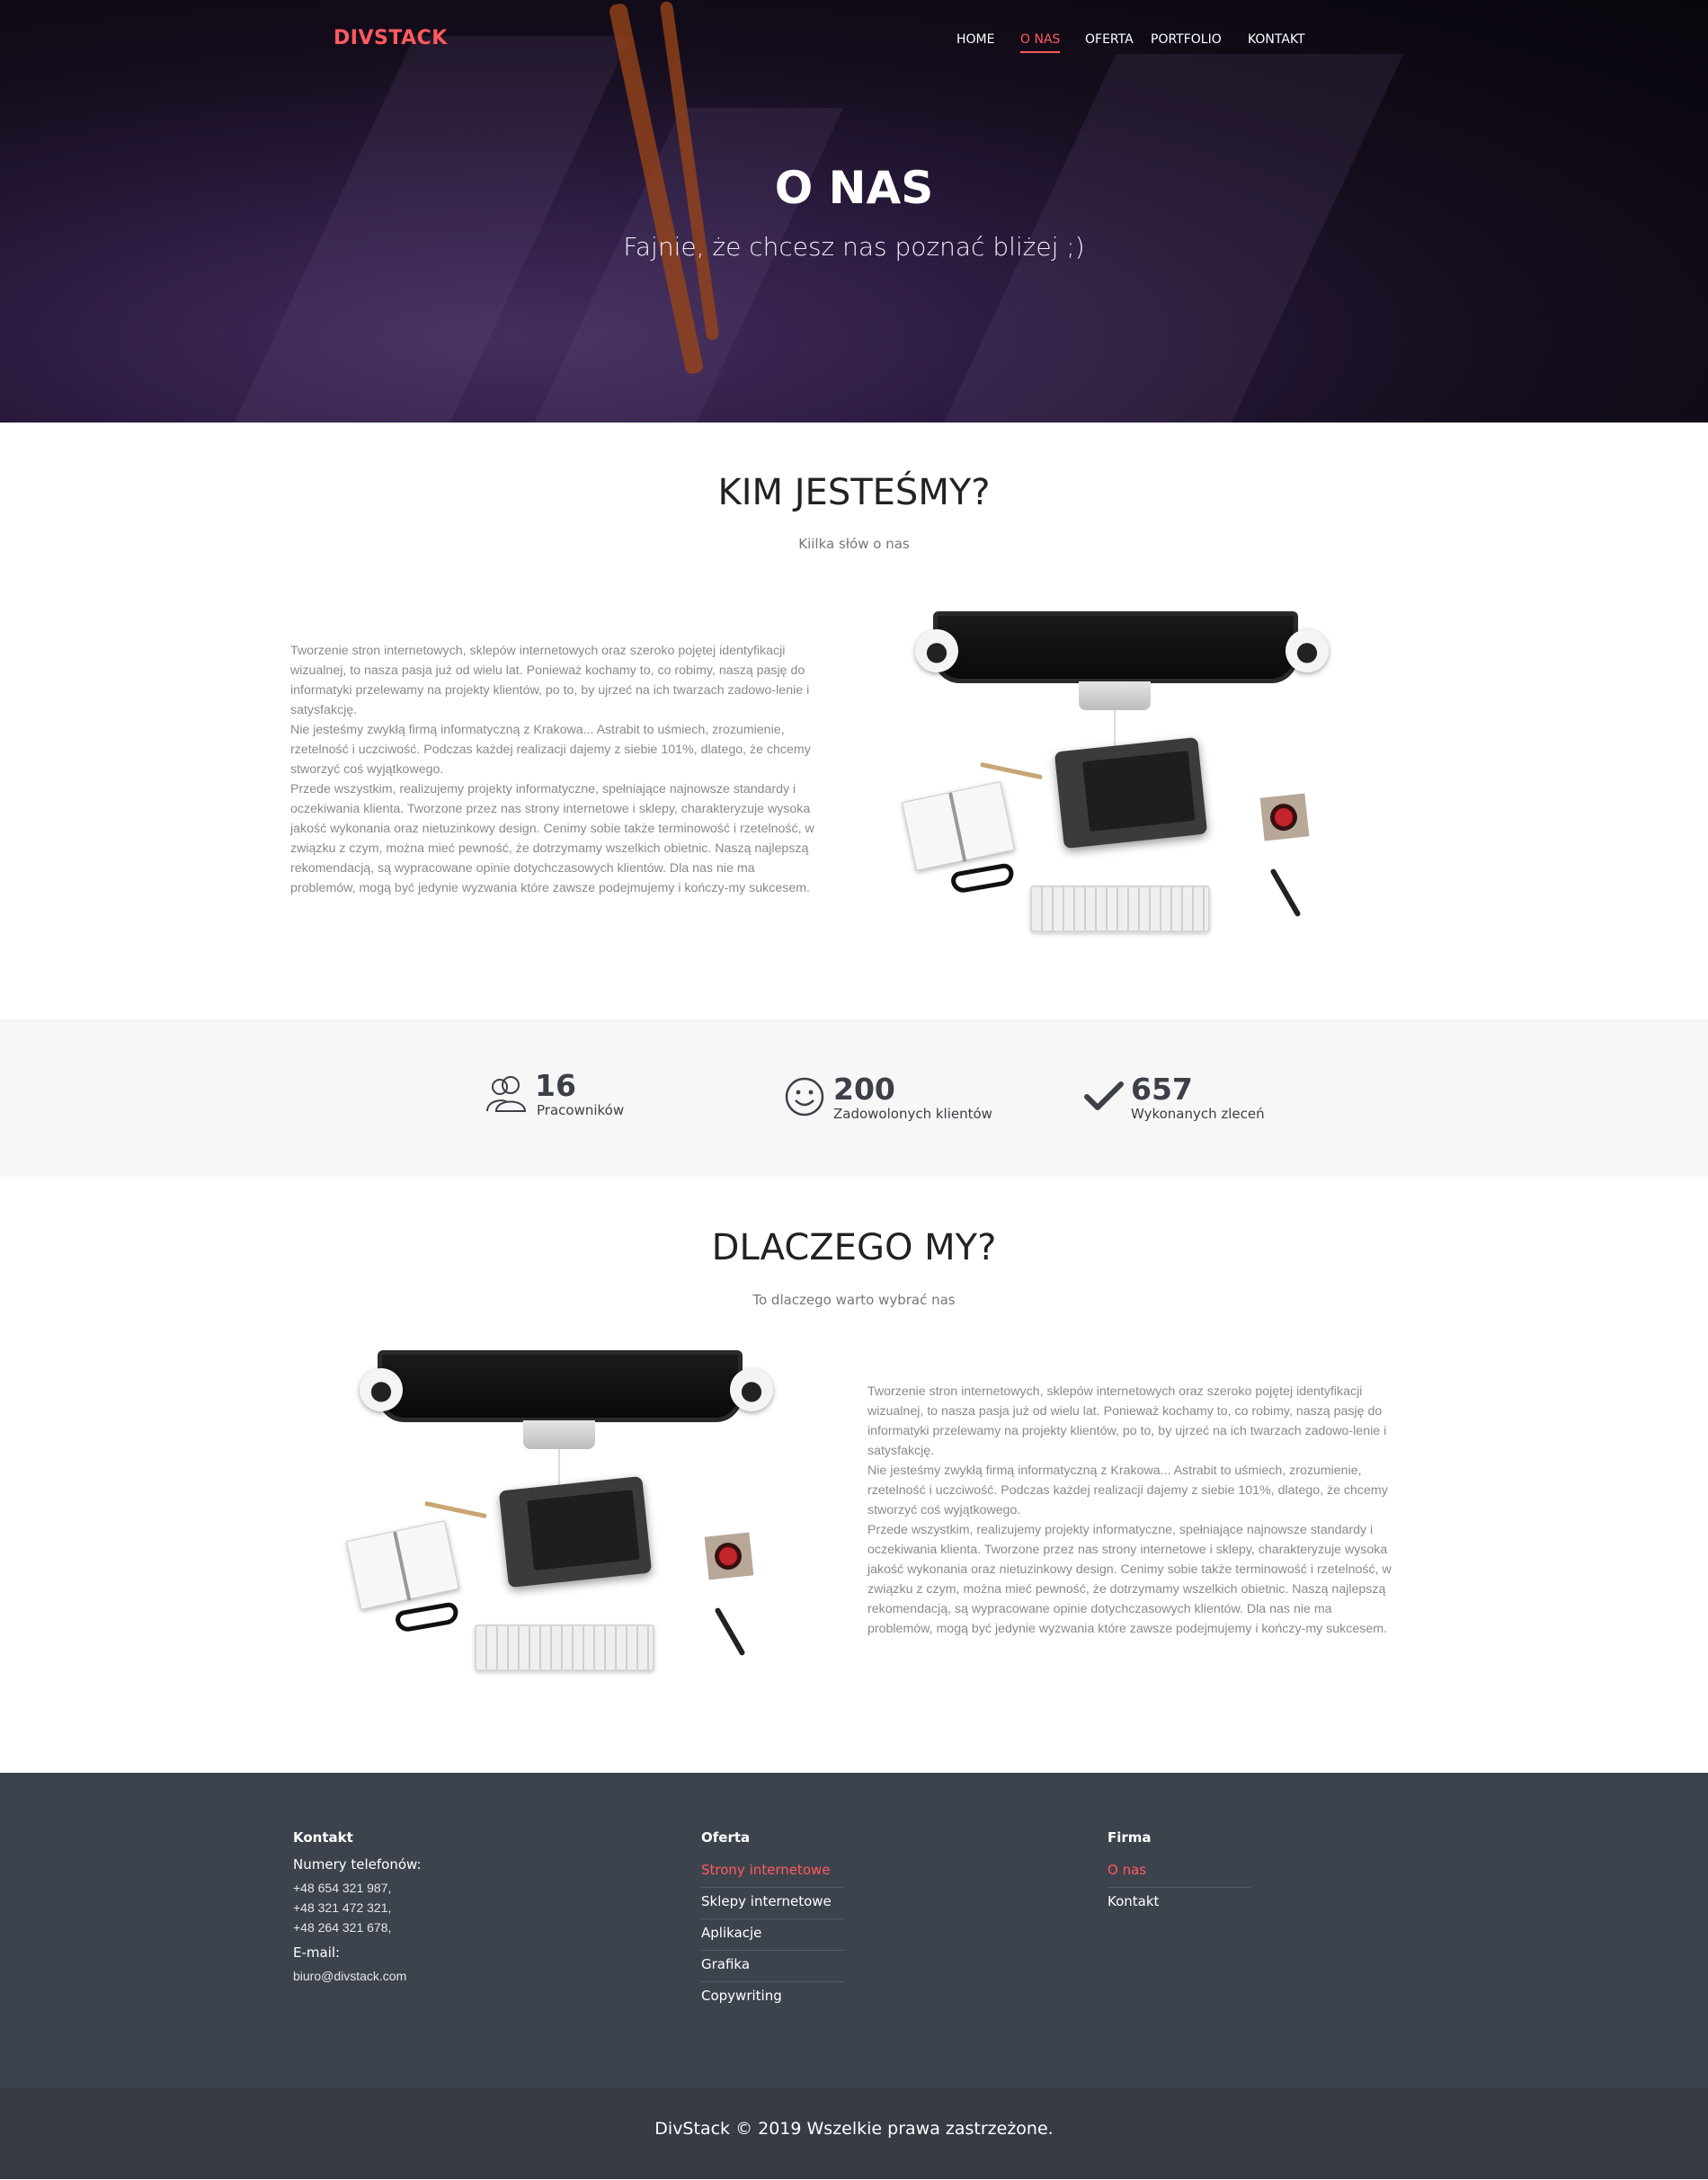 Image resolution: width=1708 pixels, height=2180 pixels. Describe the element at coordinates (854, 1300) in the screenshot. I see `why-subtitle: To dlaczego warto wybrać nas` at that location.